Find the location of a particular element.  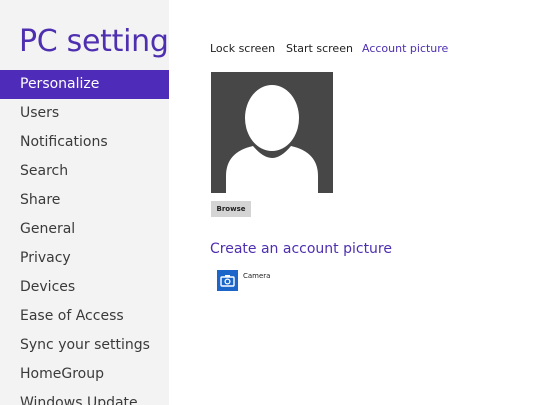

sidebar-item-personalize: Personalize is located at coordinates (84, 84).